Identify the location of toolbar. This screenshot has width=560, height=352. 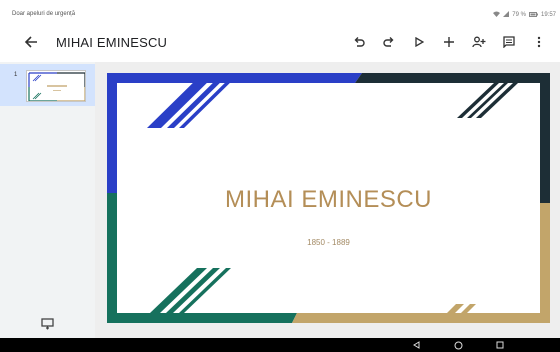
(447, 42).